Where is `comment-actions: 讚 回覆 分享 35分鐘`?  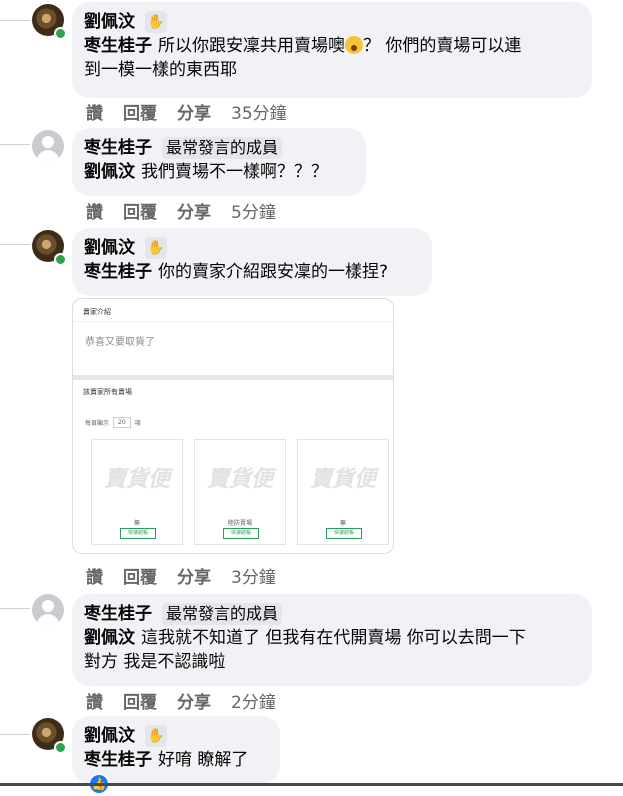 comment-actions: 讚 回覆 分享 35分鐘 is located at coordinates (186, 111).